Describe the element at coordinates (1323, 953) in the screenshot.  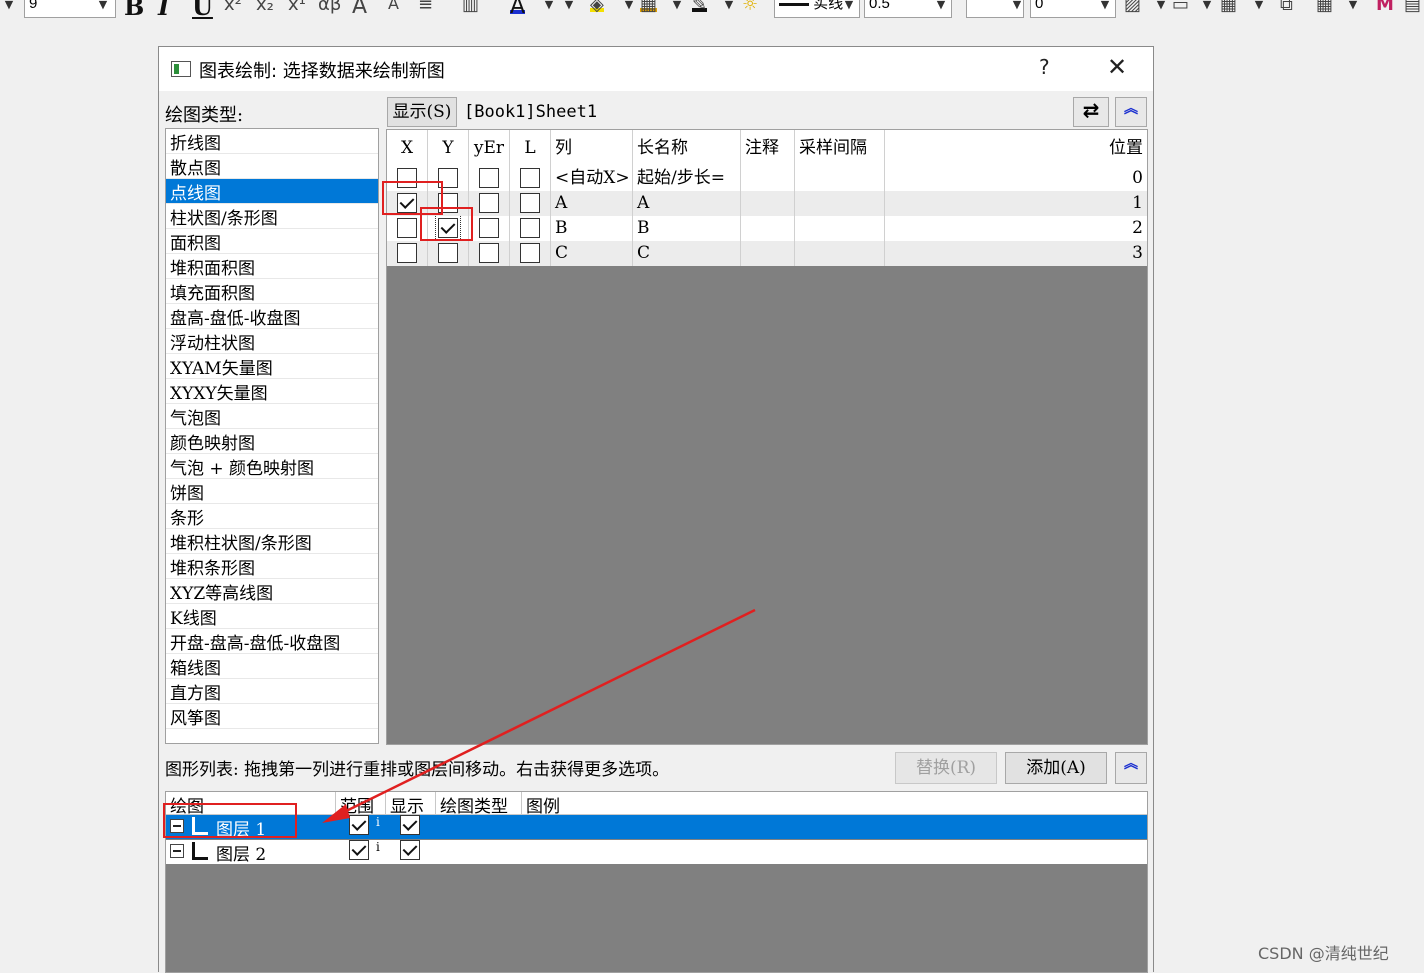
I see `watermark: CSDN @清纯世纪` at that location.